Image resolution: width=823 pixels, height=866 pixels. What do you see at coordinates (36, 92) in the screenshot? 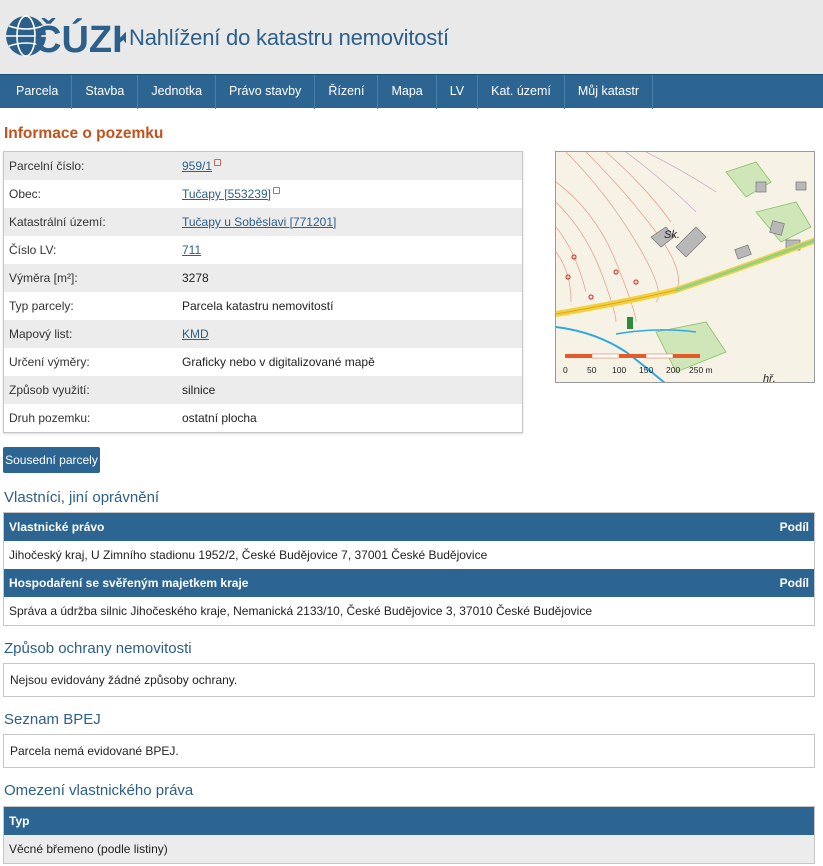
I see `nav-item-parcela: Parcela` at bounding box center [36, 92].